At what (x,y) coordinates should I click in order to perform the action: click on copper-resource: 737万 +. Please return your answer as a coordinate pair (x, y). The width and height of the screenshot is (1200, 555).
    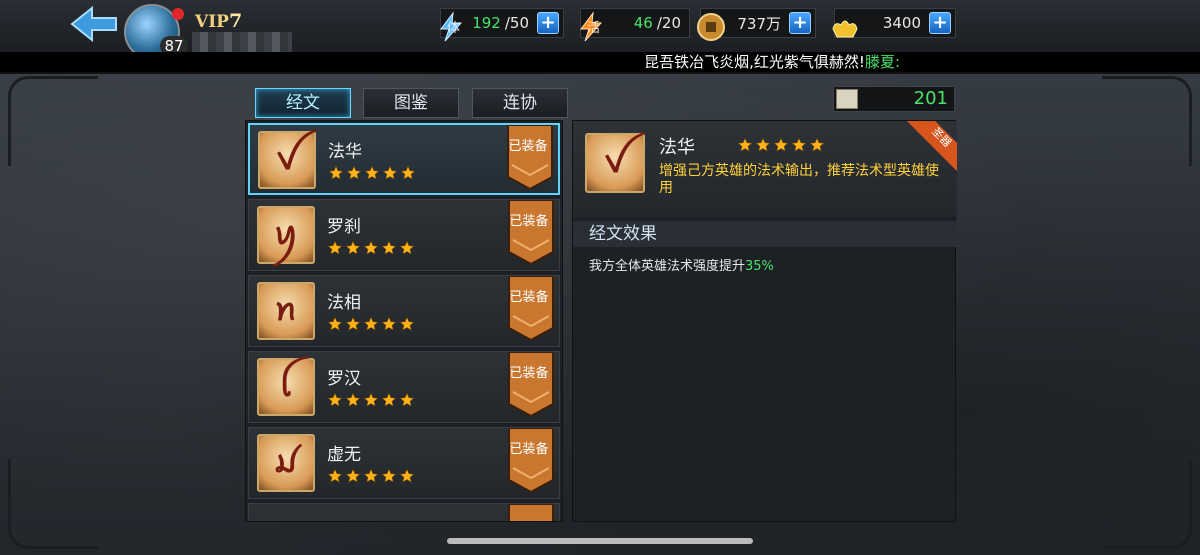
    Looking at the image, I should click on (756, 24).